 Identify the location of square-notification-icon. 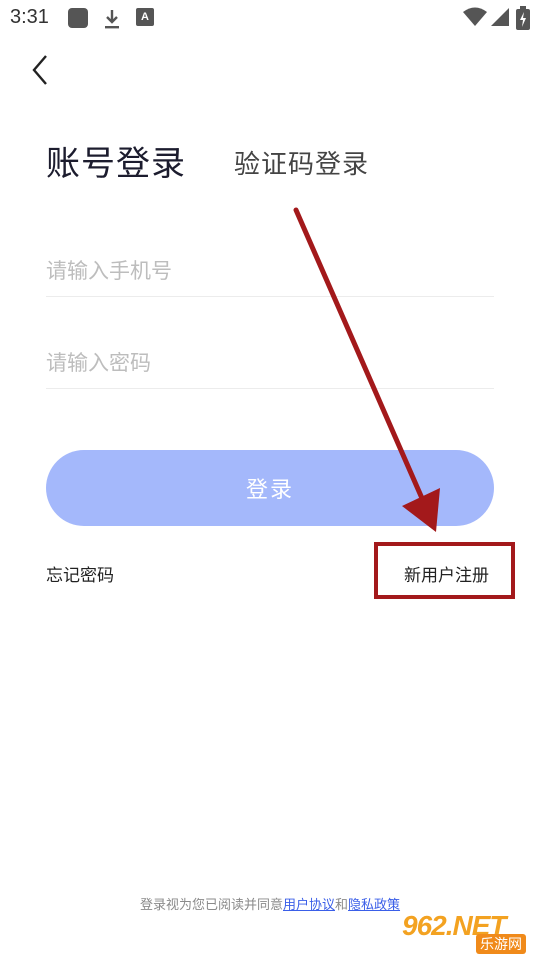
(78, 18).